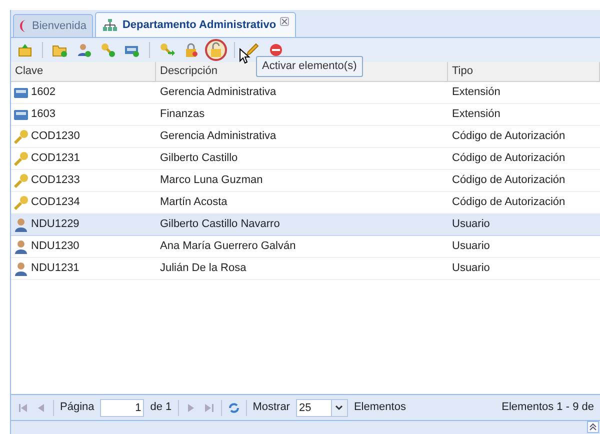 The height and width of the screenshot is (434, 600). What do you see at coordinates (339, 407) in the screenshot?
I see `caret-icon` at bounding box center [339, 407].